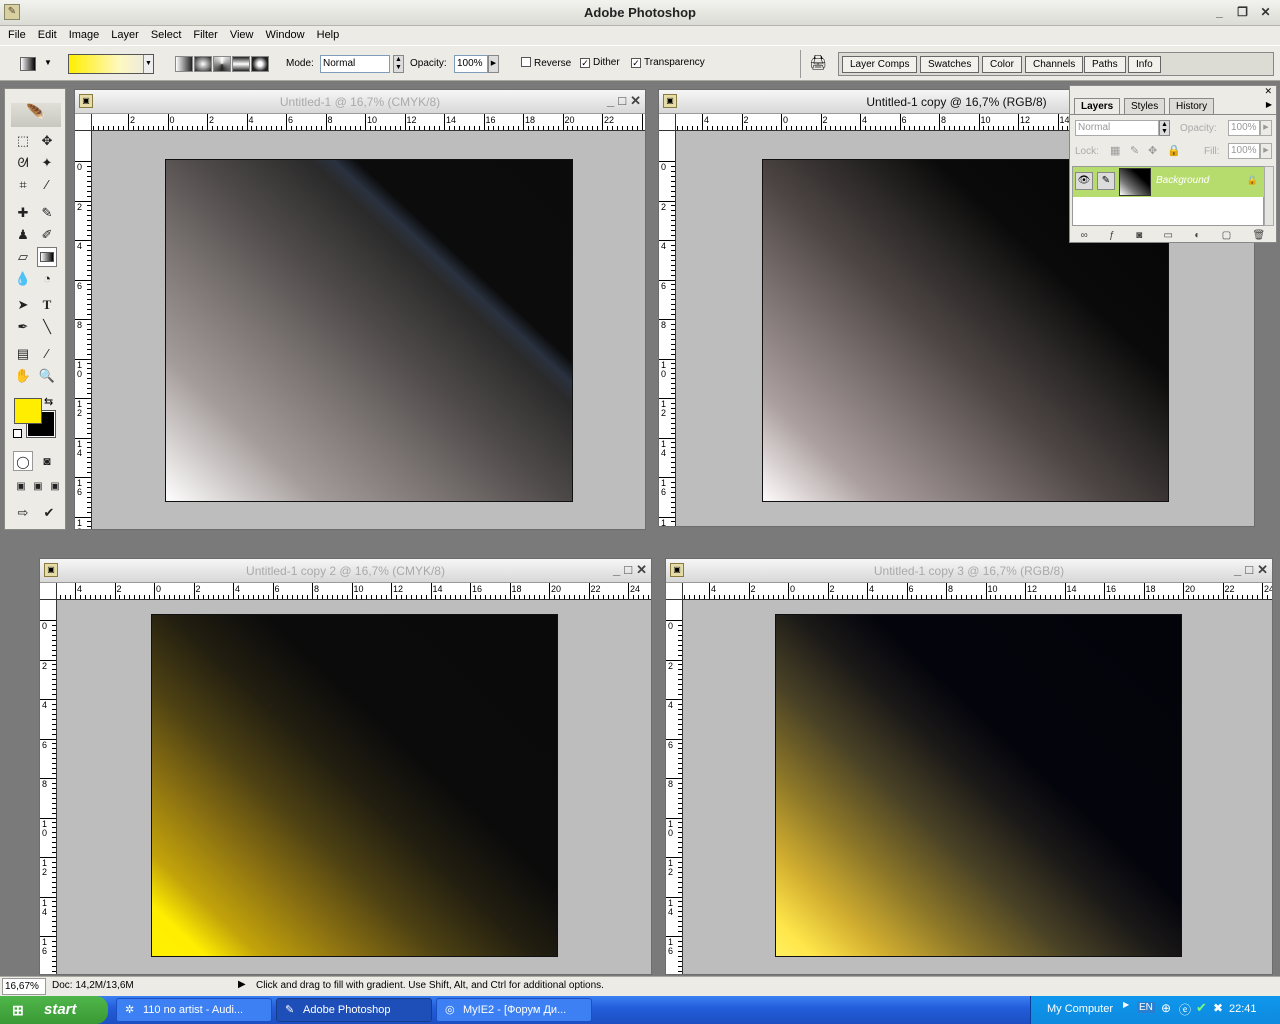 The image size is (1280, 1024). I want to click on mode-select: Normal, so click(355, 64).